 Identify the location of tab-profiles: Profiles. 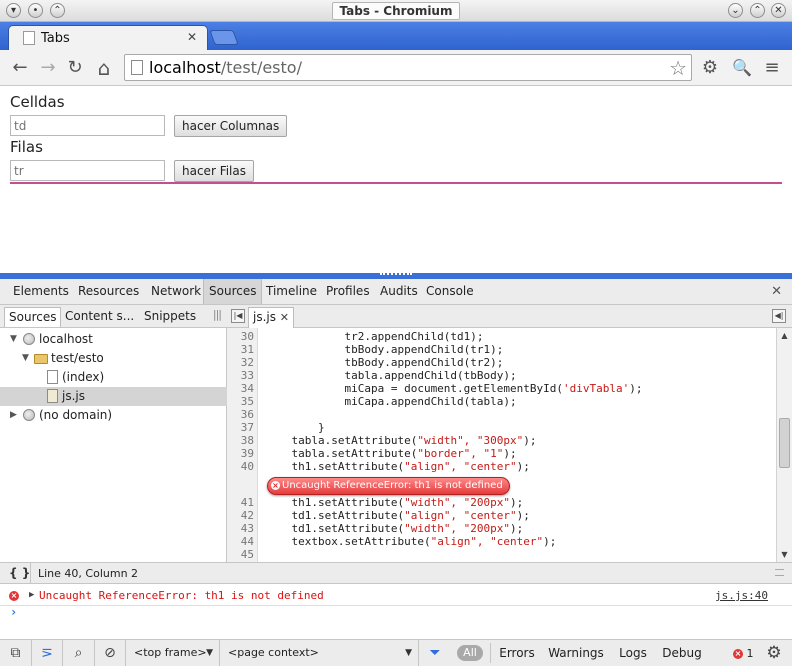
(348, 291).